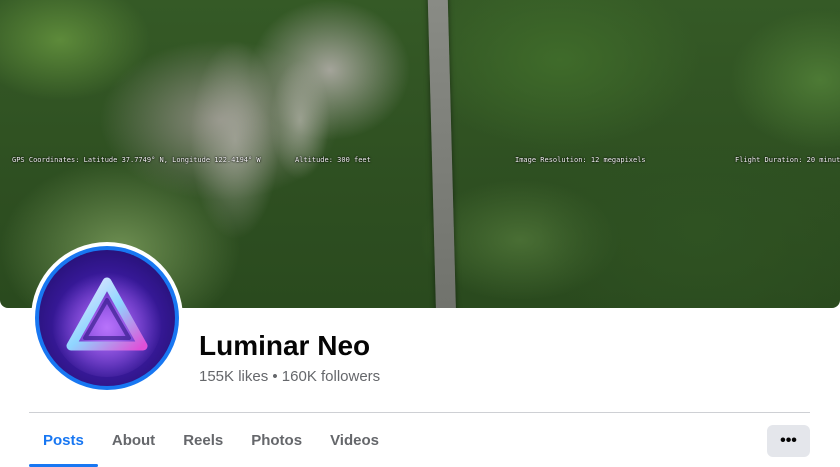 The image size is (840, 467). What do you see at coordinates (235, 140) in the screenshot?
I see `cover-rock-area` at bounding box center [235, 140].